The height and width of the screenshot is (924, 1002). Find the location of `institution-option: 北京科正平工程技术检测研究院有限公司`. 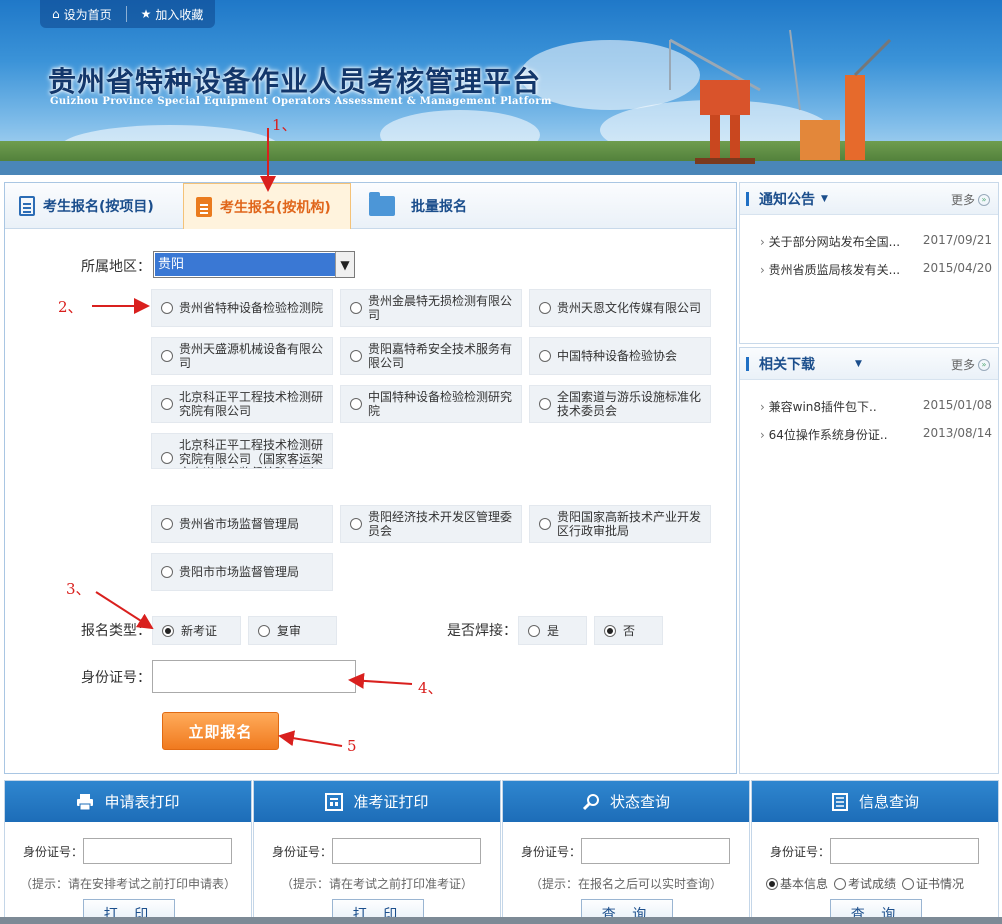

institution-option: 北京科正平工程技术检测研究院有限公司 is located at coordinates (242, 404).